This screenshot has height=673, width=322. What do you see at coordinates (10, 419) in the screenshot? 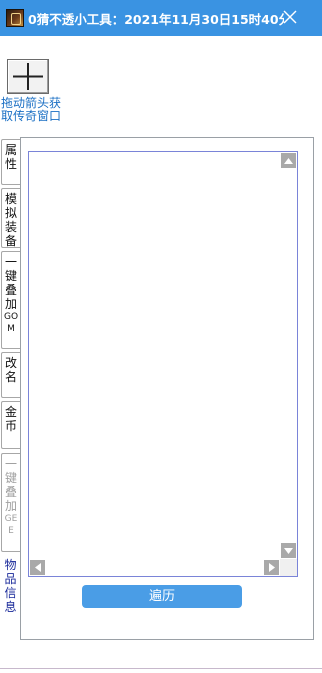
I see `tab-label: 金币` at bounding box center [10, 419].